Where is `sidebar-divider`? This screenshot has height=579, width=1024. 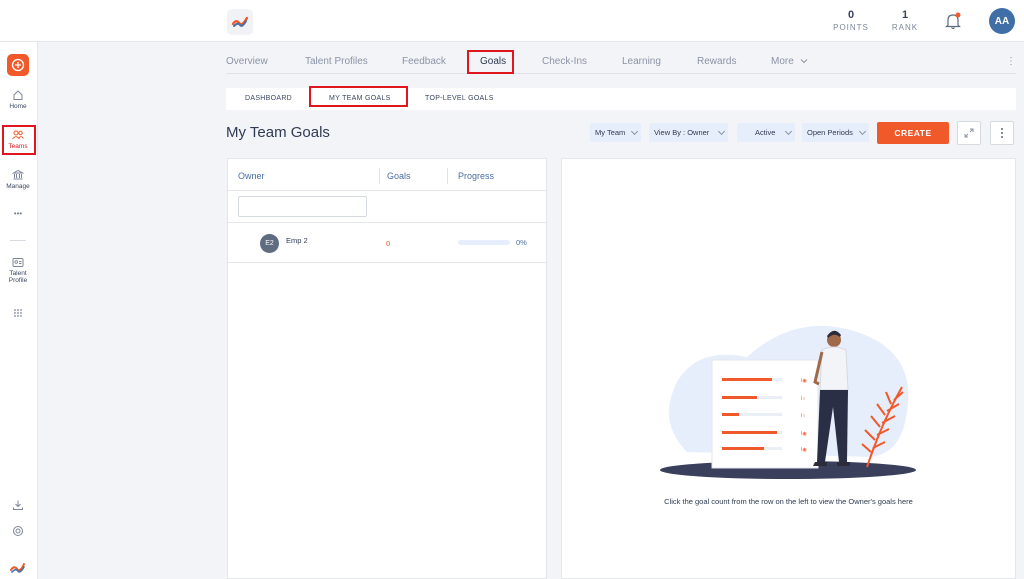 sidebar-divider is located at coordinates (18, 240).